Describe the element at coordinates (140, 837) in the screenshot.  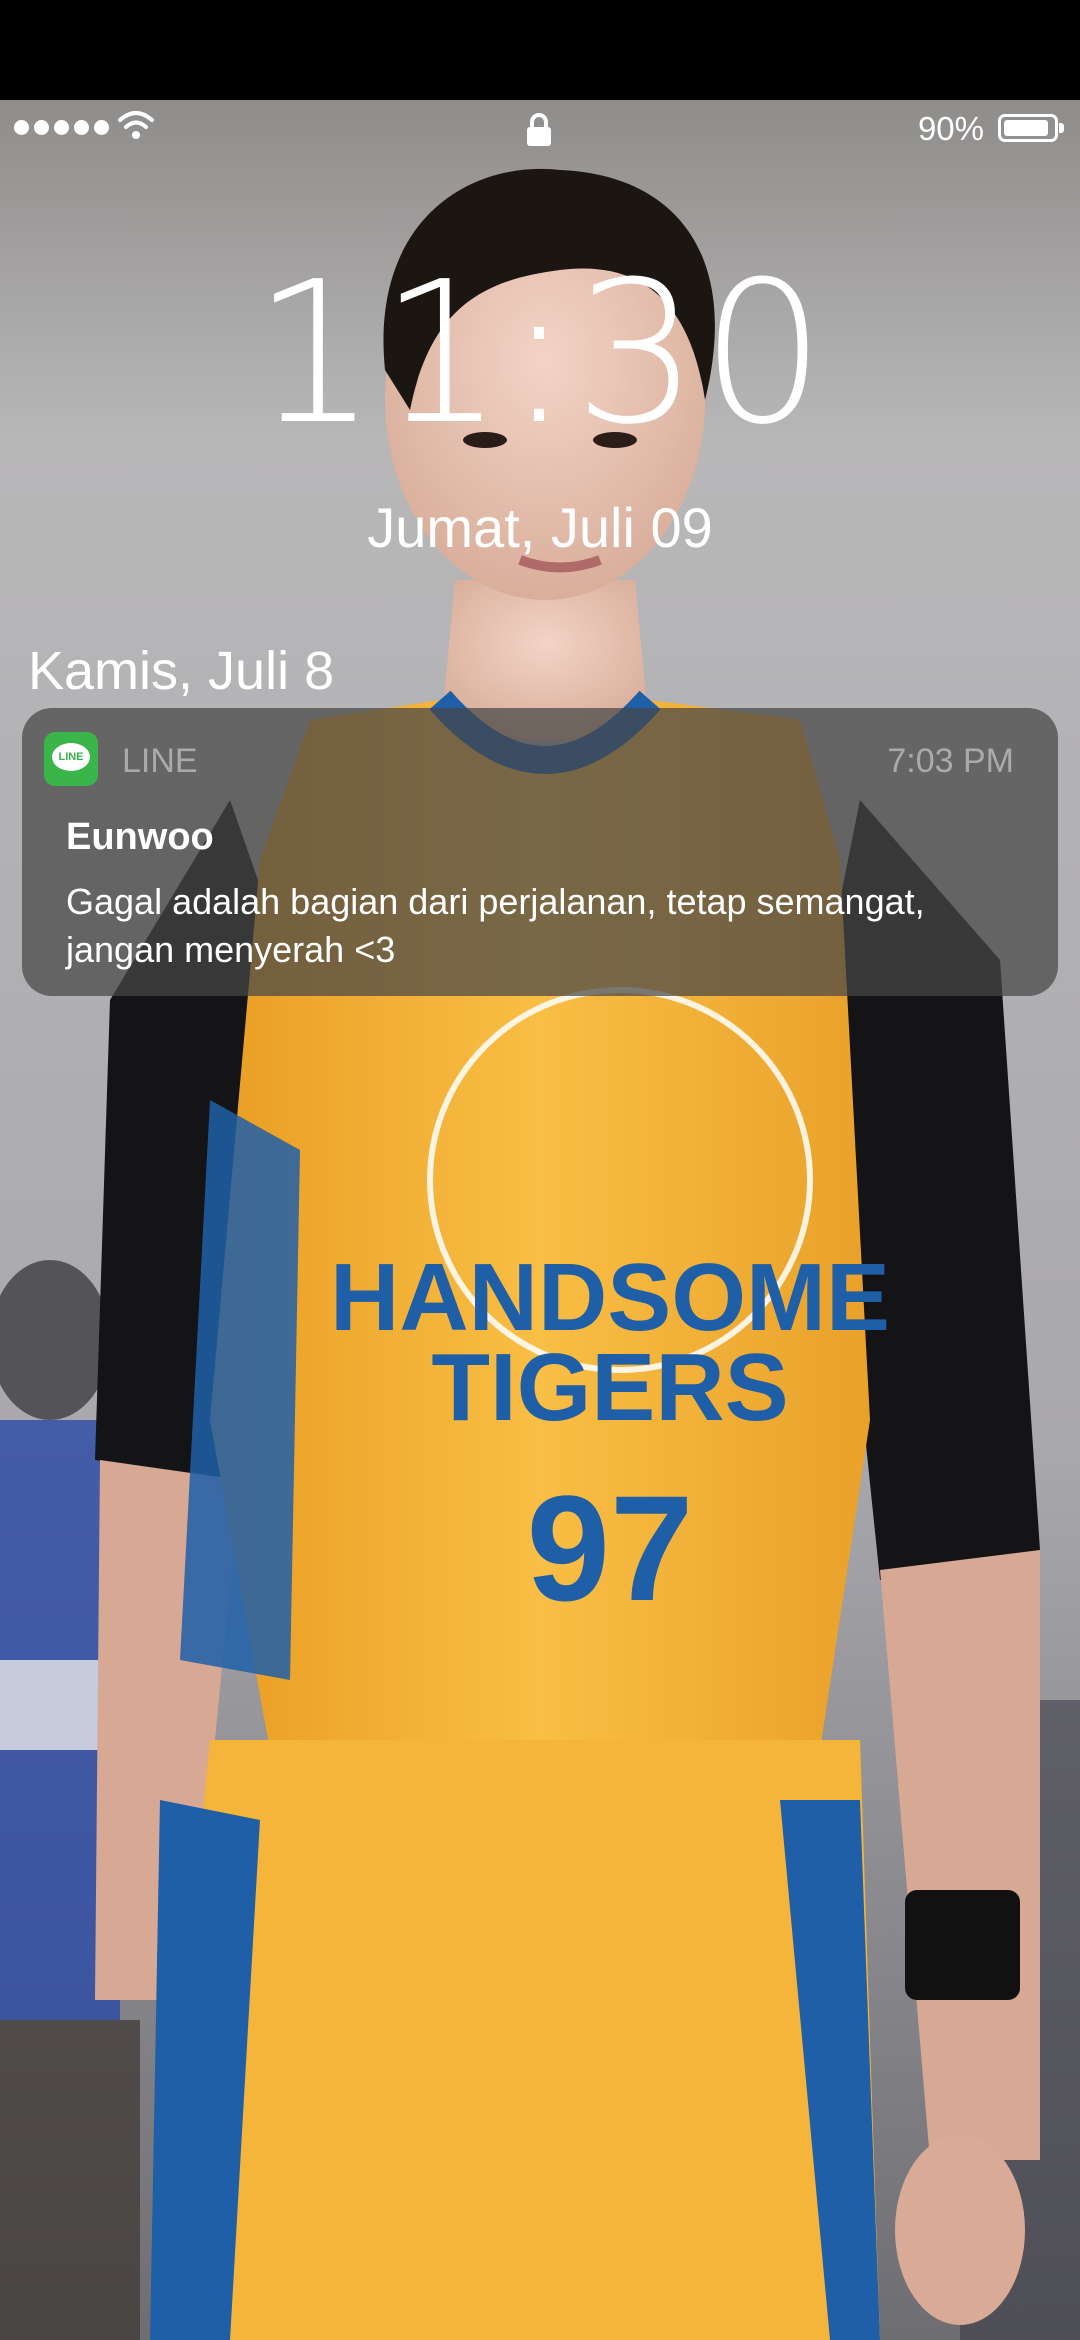
I see `notification-sender: Eunwoo` at that location.